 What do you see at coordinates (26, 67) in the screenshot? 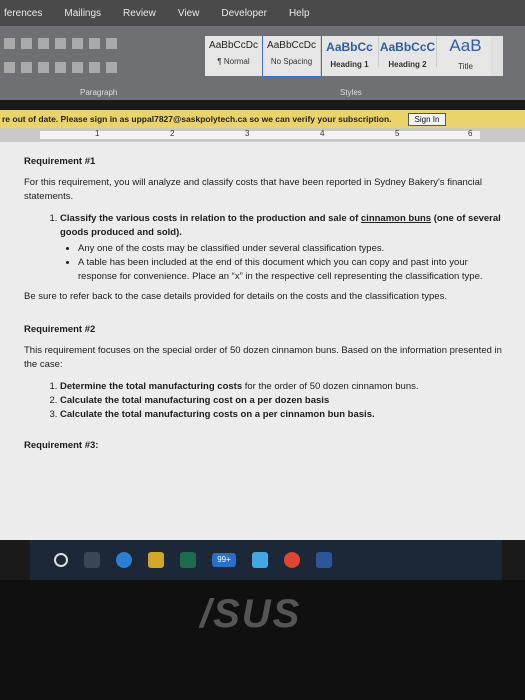
I see `align-center-icon` at bounding box center [26, 67].